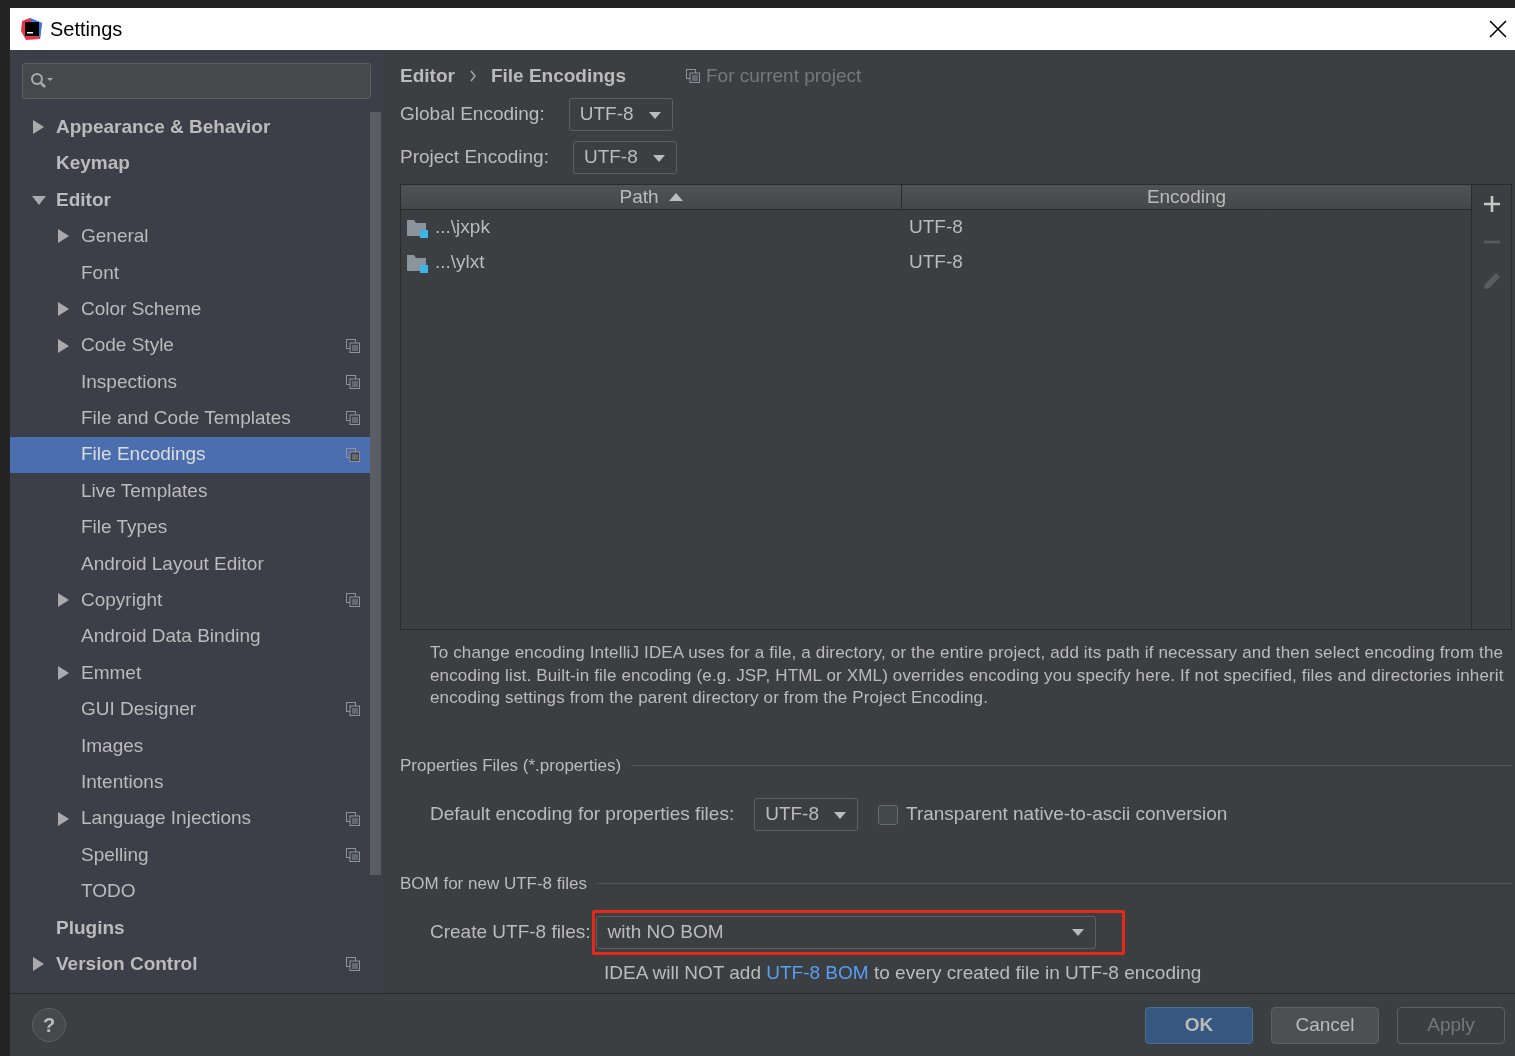 This screenshot has width=1515, height=1056. What do you see at coordinates (190, 600) in the screenshot?
I see `tree-item: Copyright` at bounding box center [190, 600].